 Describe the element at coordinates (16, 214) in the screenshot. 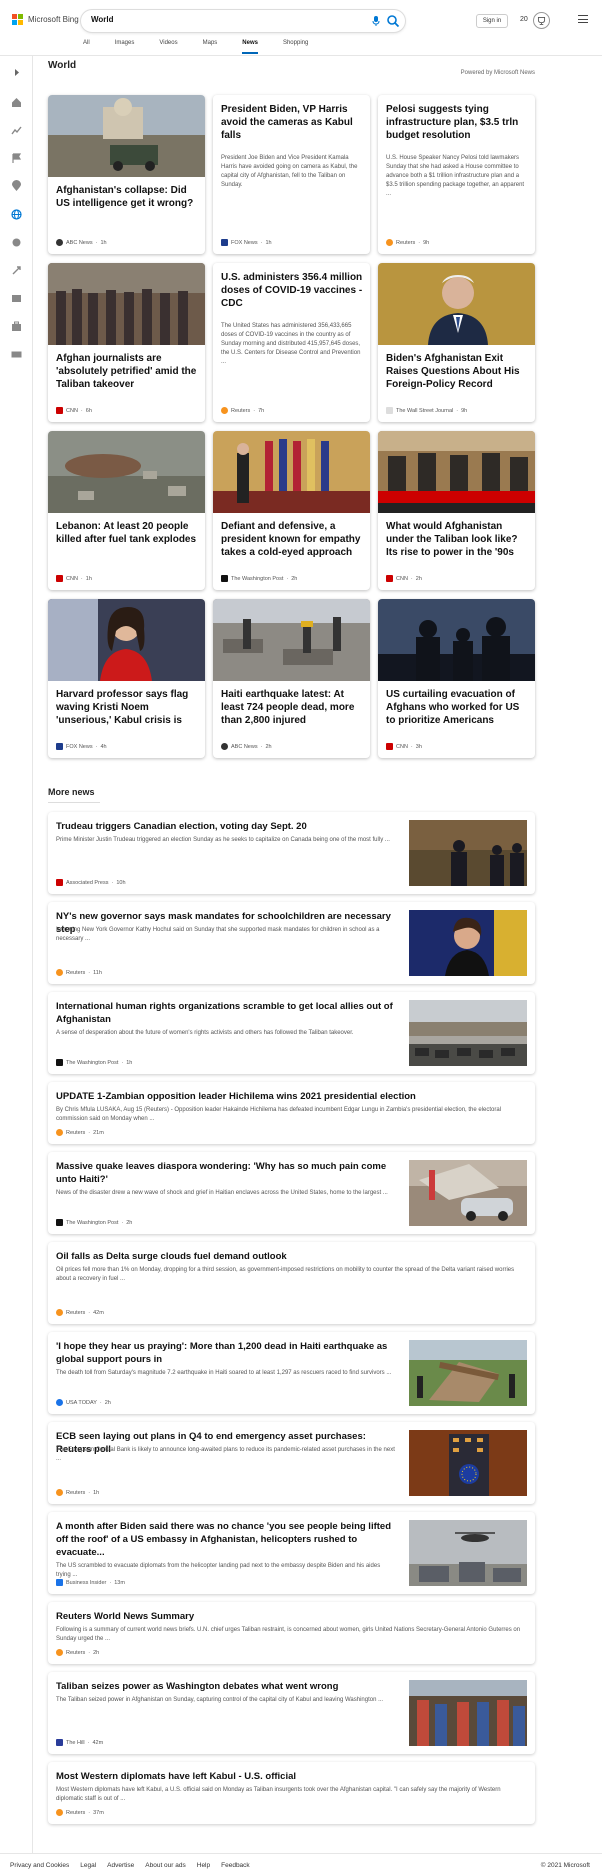

I see `world-globe-icon` at that location.